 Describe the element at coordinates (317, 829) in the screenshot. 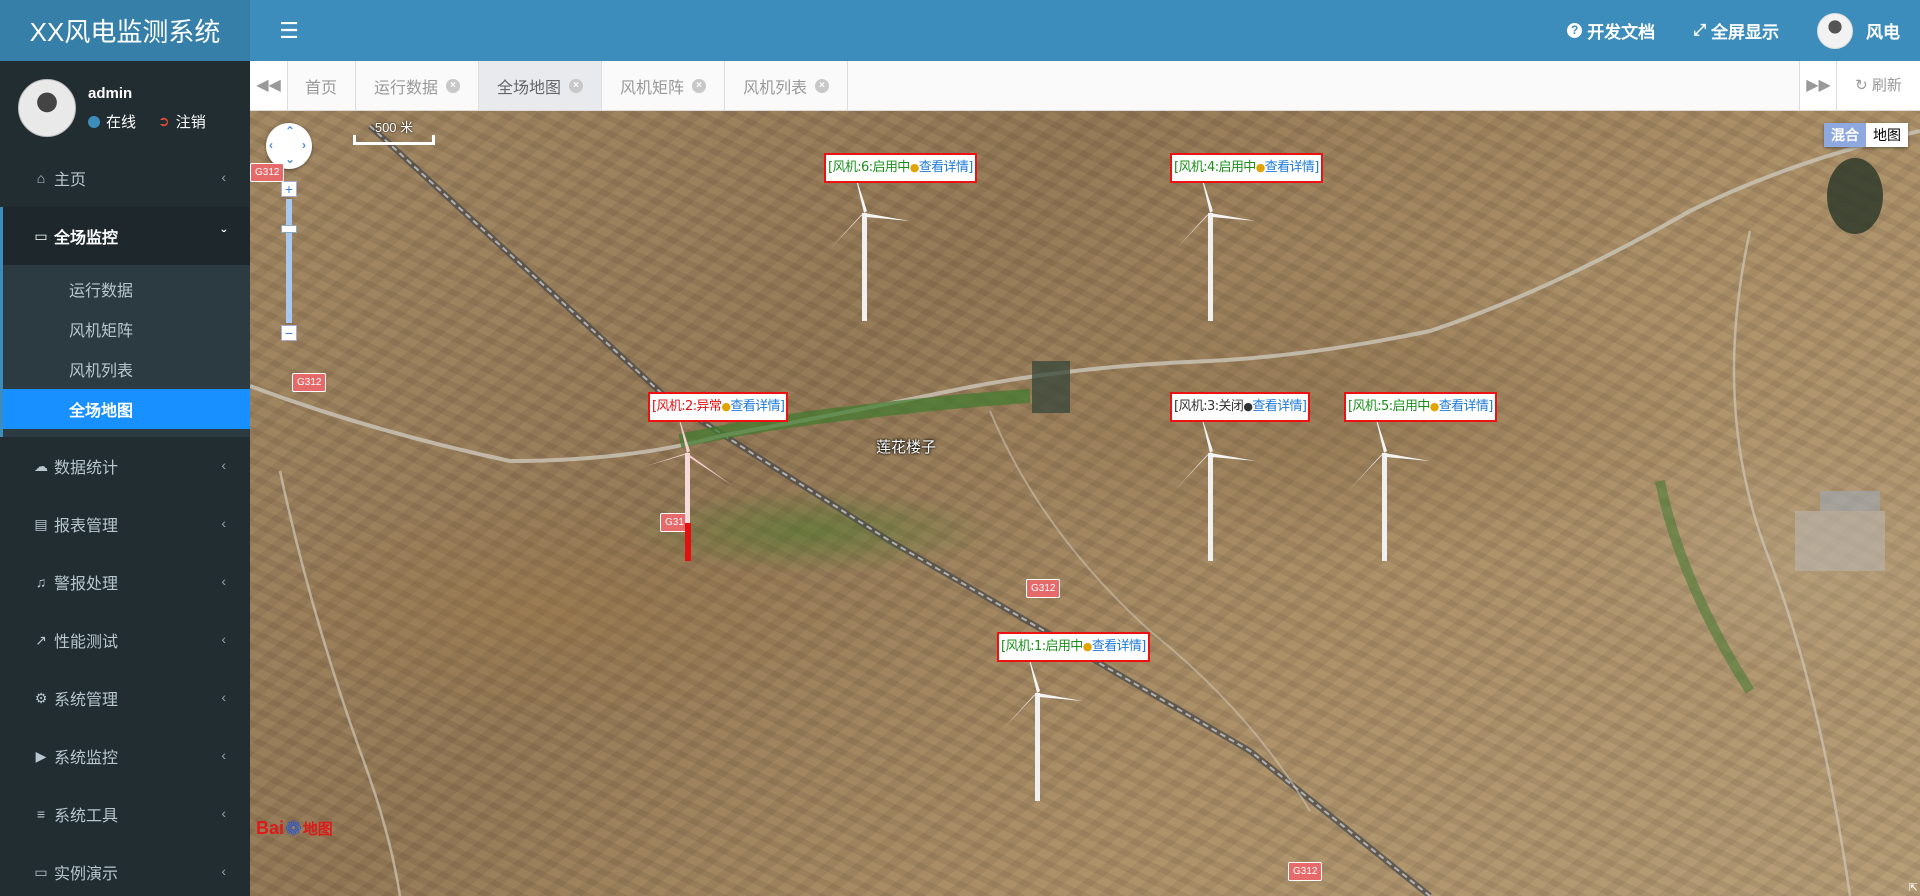

I see `baidu-logo-text-map: 地图` at that location.